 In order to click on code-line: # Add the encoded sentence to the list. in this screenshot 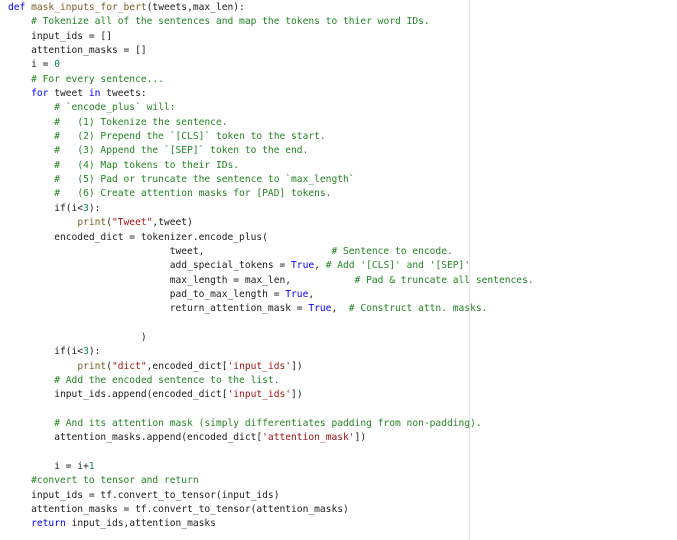, I will do `click(271, 381)`.